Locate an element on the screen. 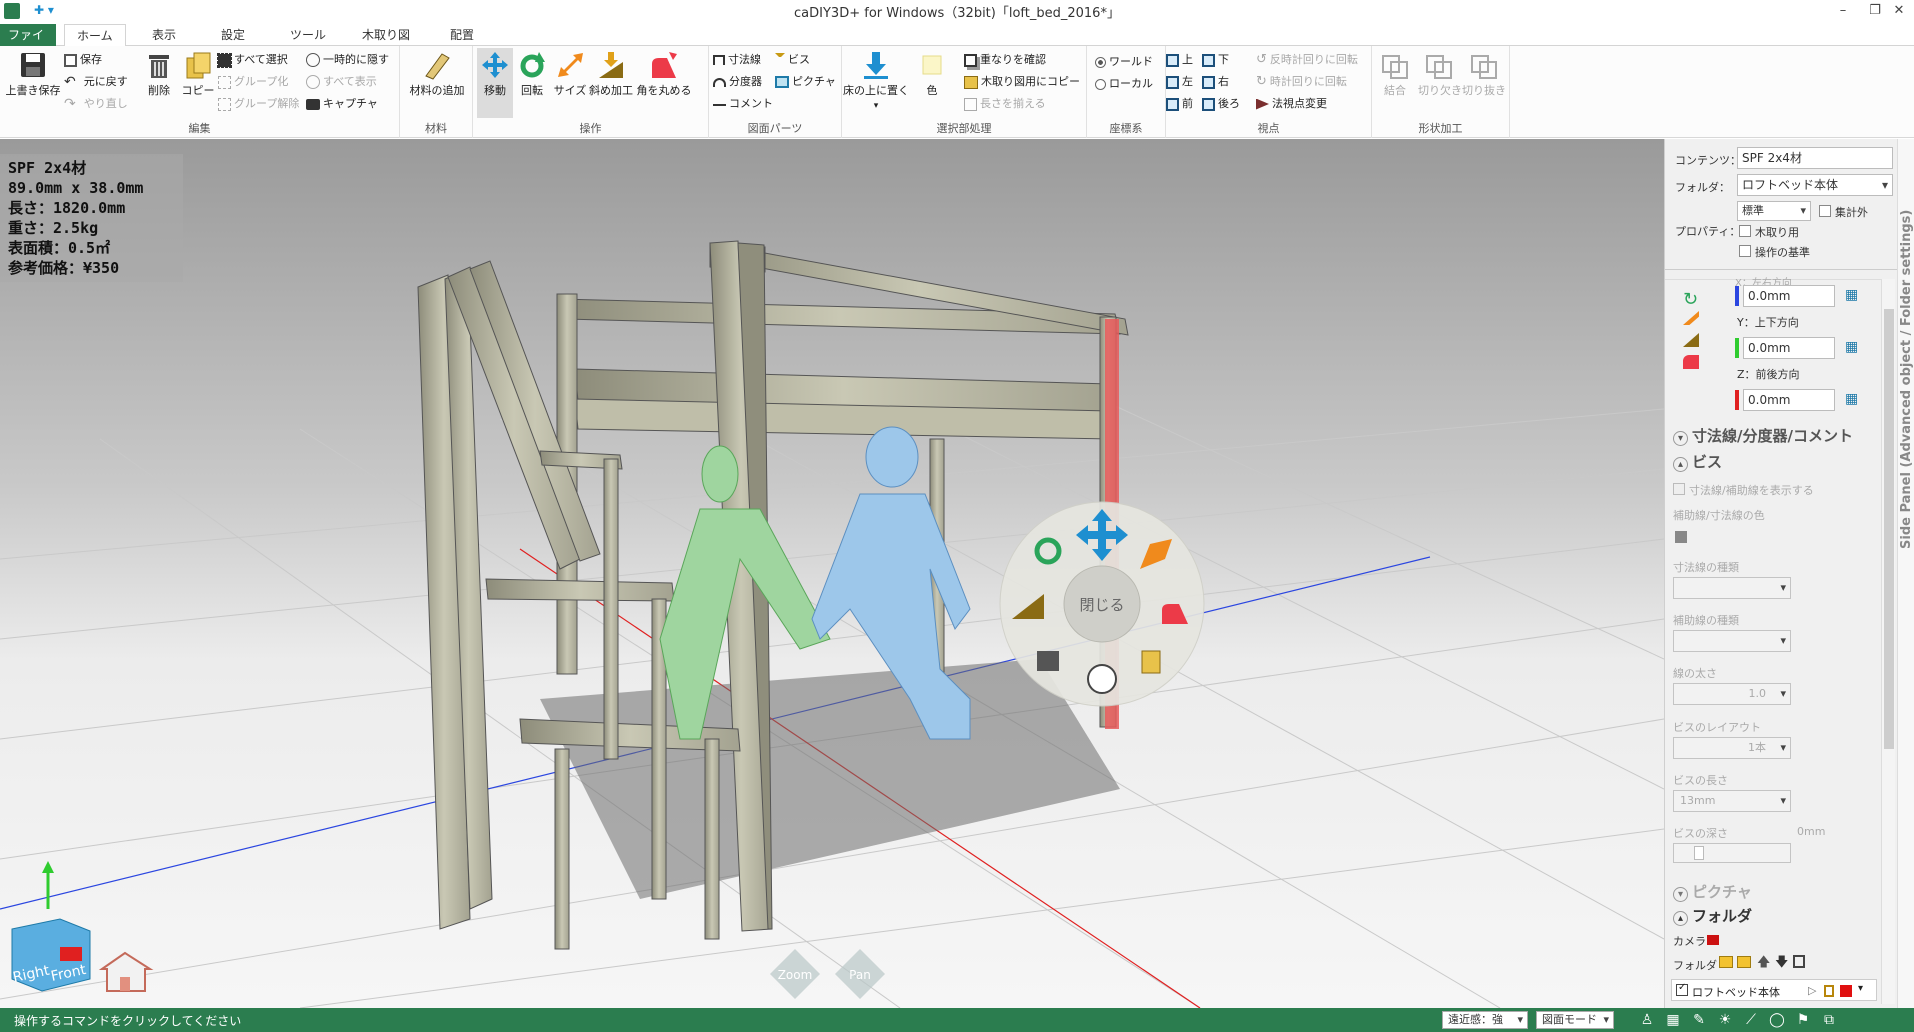 The height and width of the screenshot is (1032, 1914). tab-settings: 設定 is located at coordinates (233, 35).